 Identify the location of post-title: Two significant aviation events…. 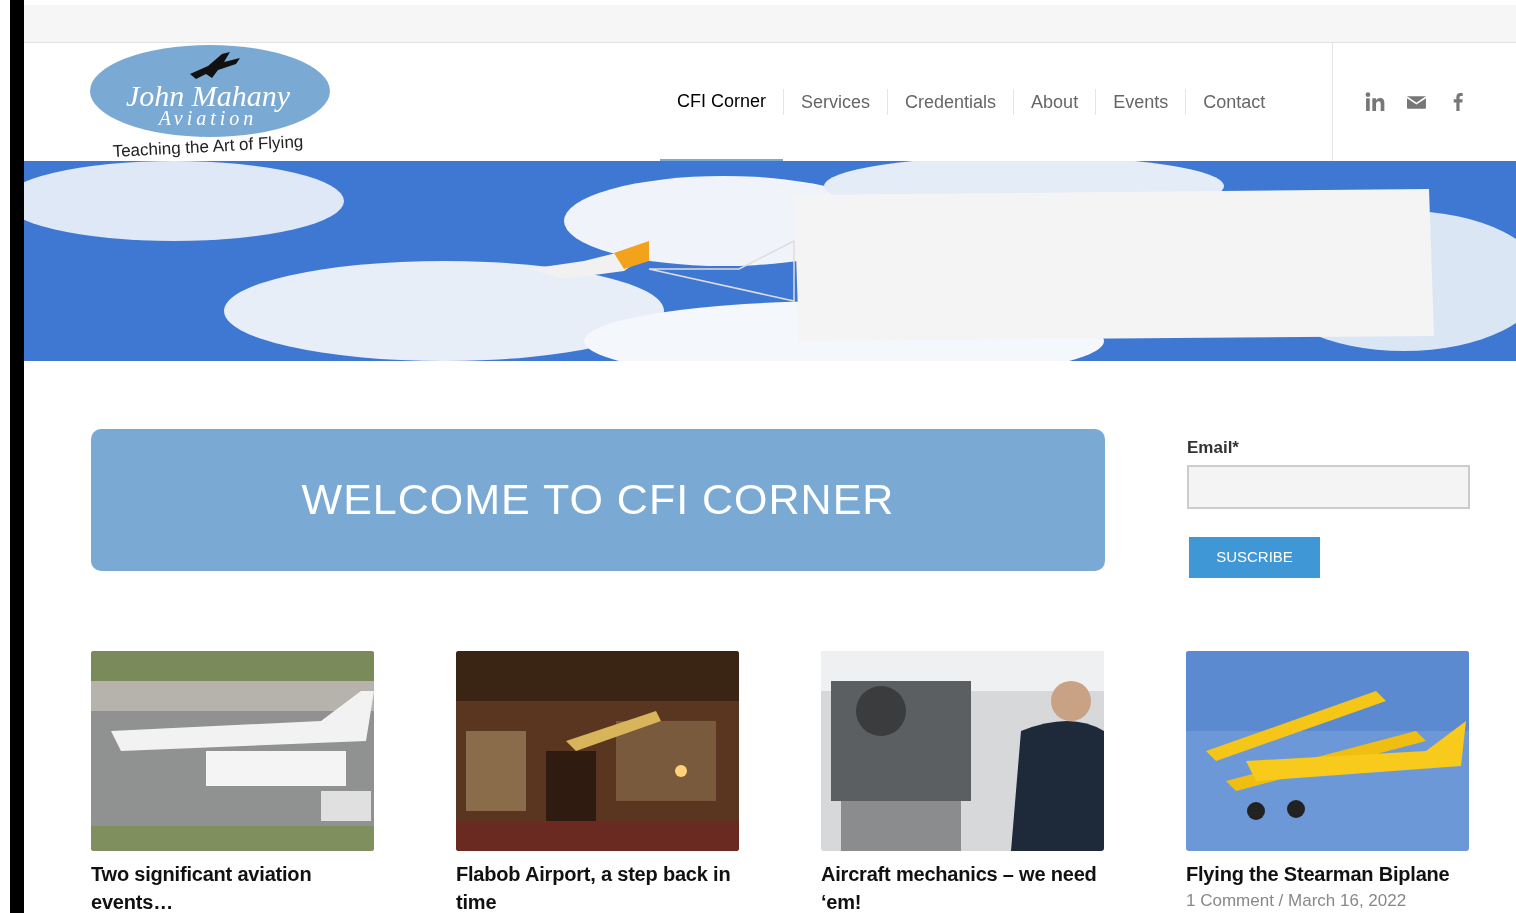
(232, 886).